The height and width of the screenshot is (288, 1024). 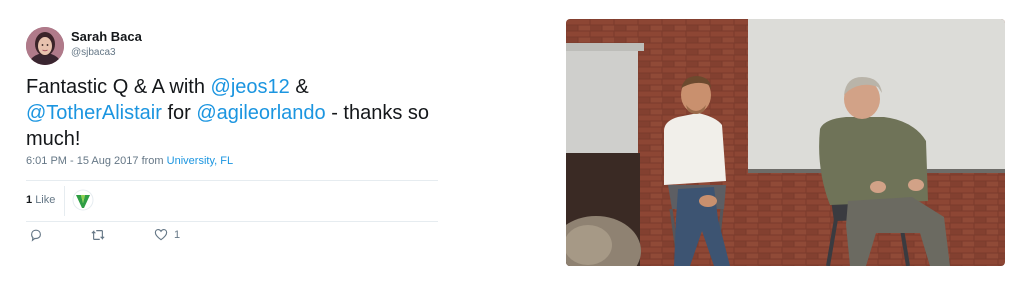 I want to click on retweet-icon, so click(x=98, y=235).